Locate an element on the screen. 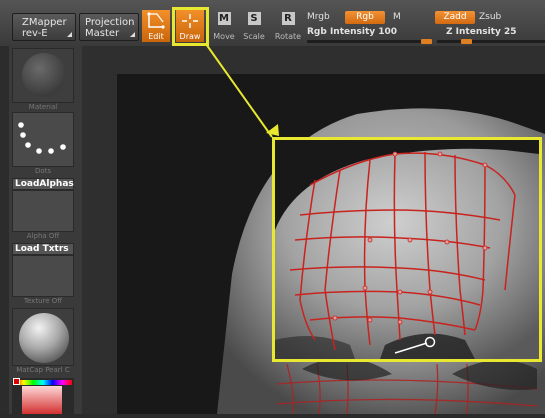 This screenshot has height=418, width=545. material-sphere is located at coordinates (44, 75).